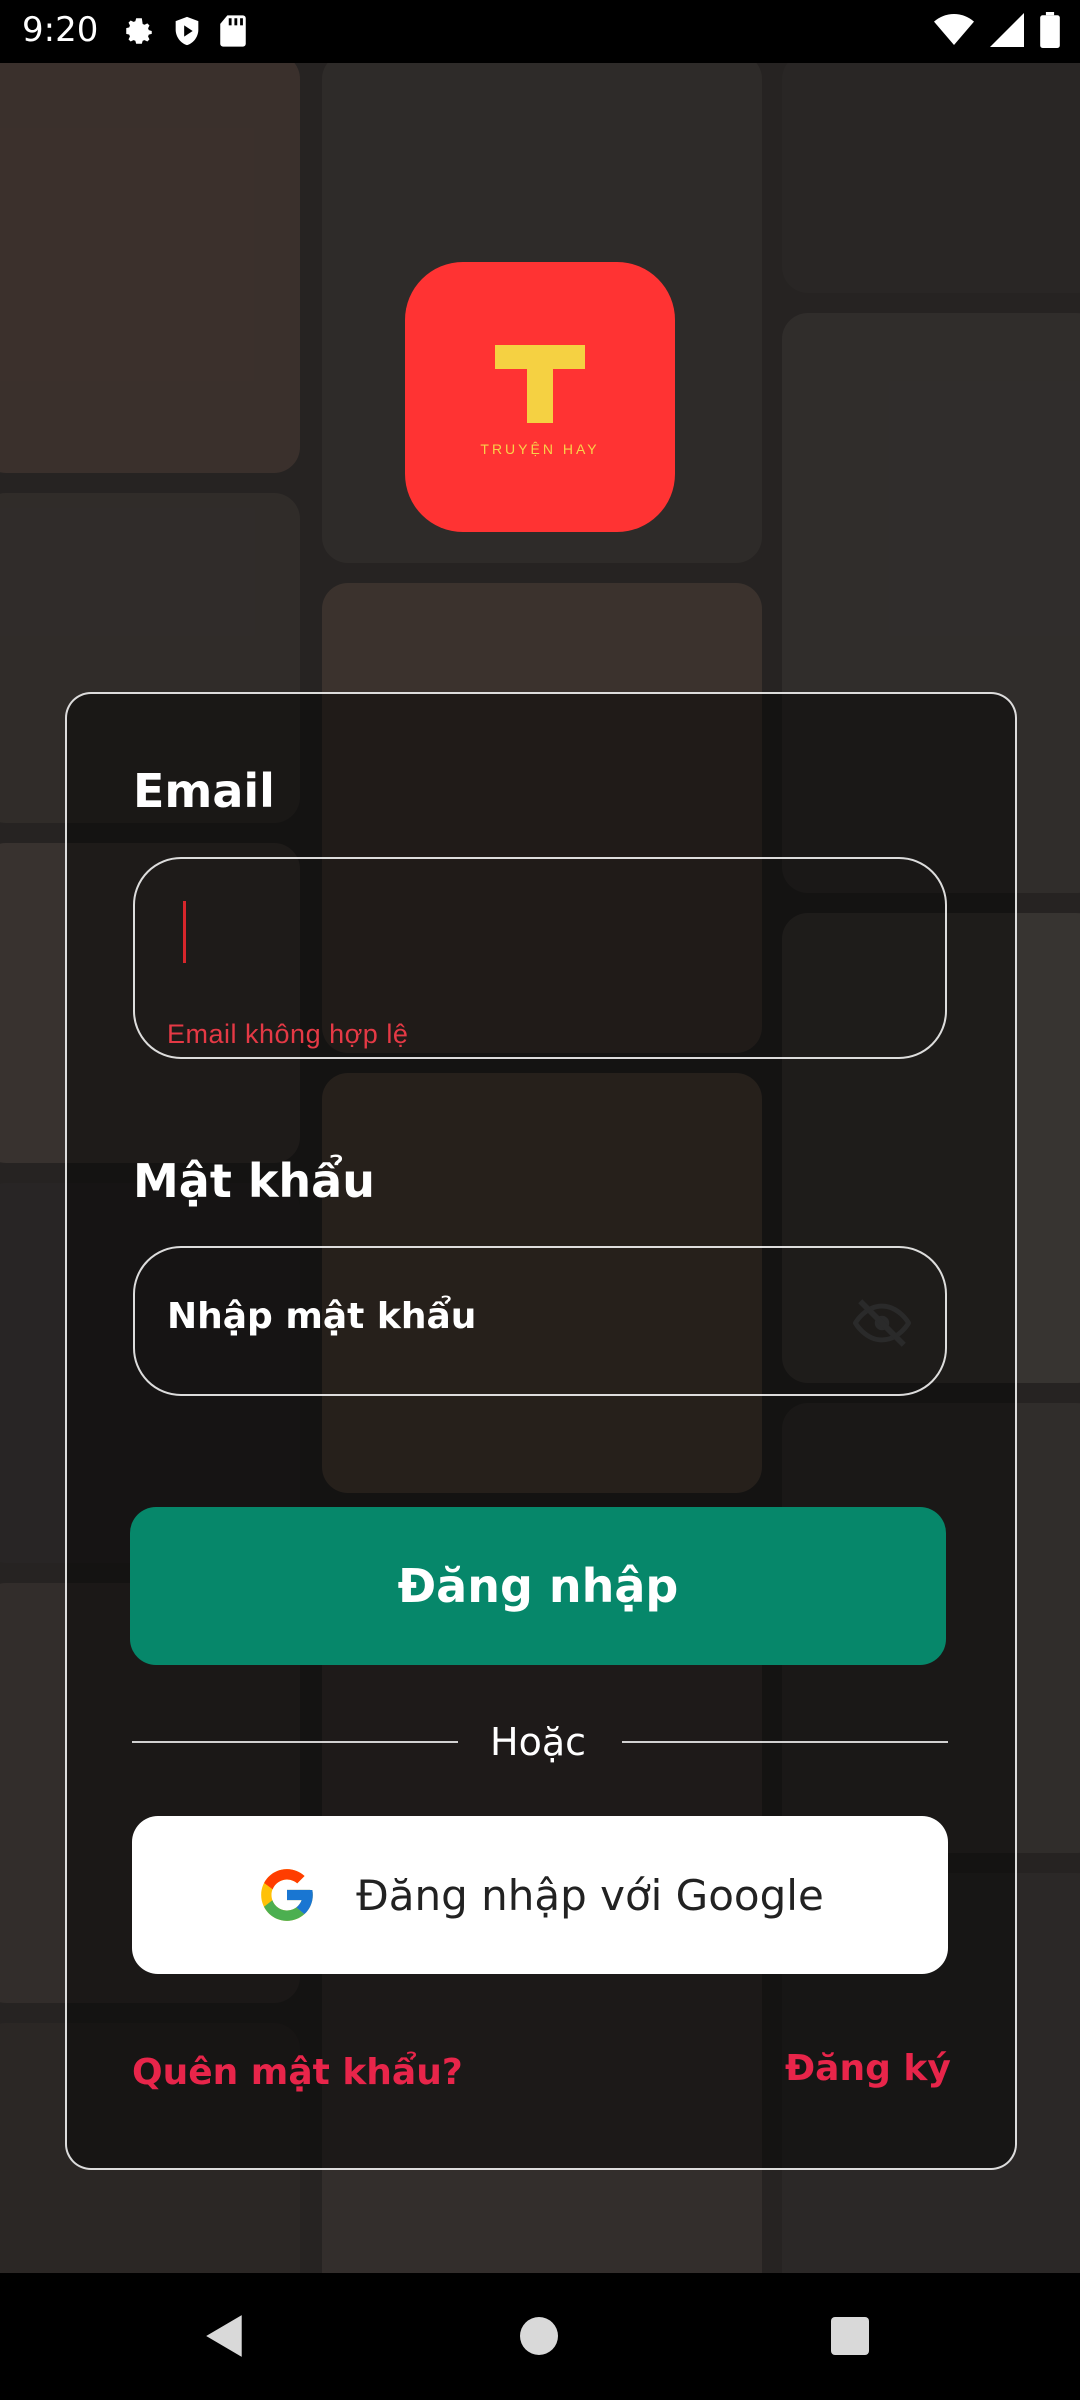  What do you see at coordinates (540, 31) in the screenshot?
I see `status-bar: 9:20` at bounding box center [540, 31].